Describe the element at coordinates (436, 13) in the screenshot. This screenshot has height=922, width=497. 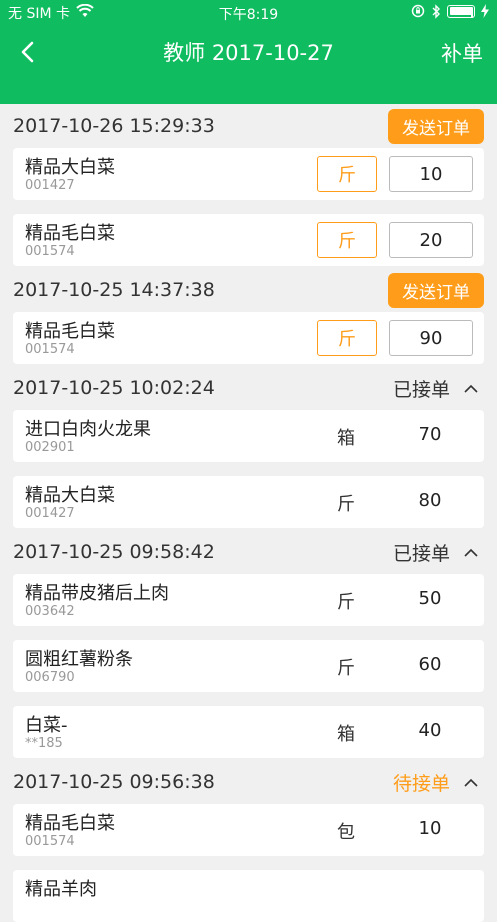
I see `bluetooth-icon` at that location.